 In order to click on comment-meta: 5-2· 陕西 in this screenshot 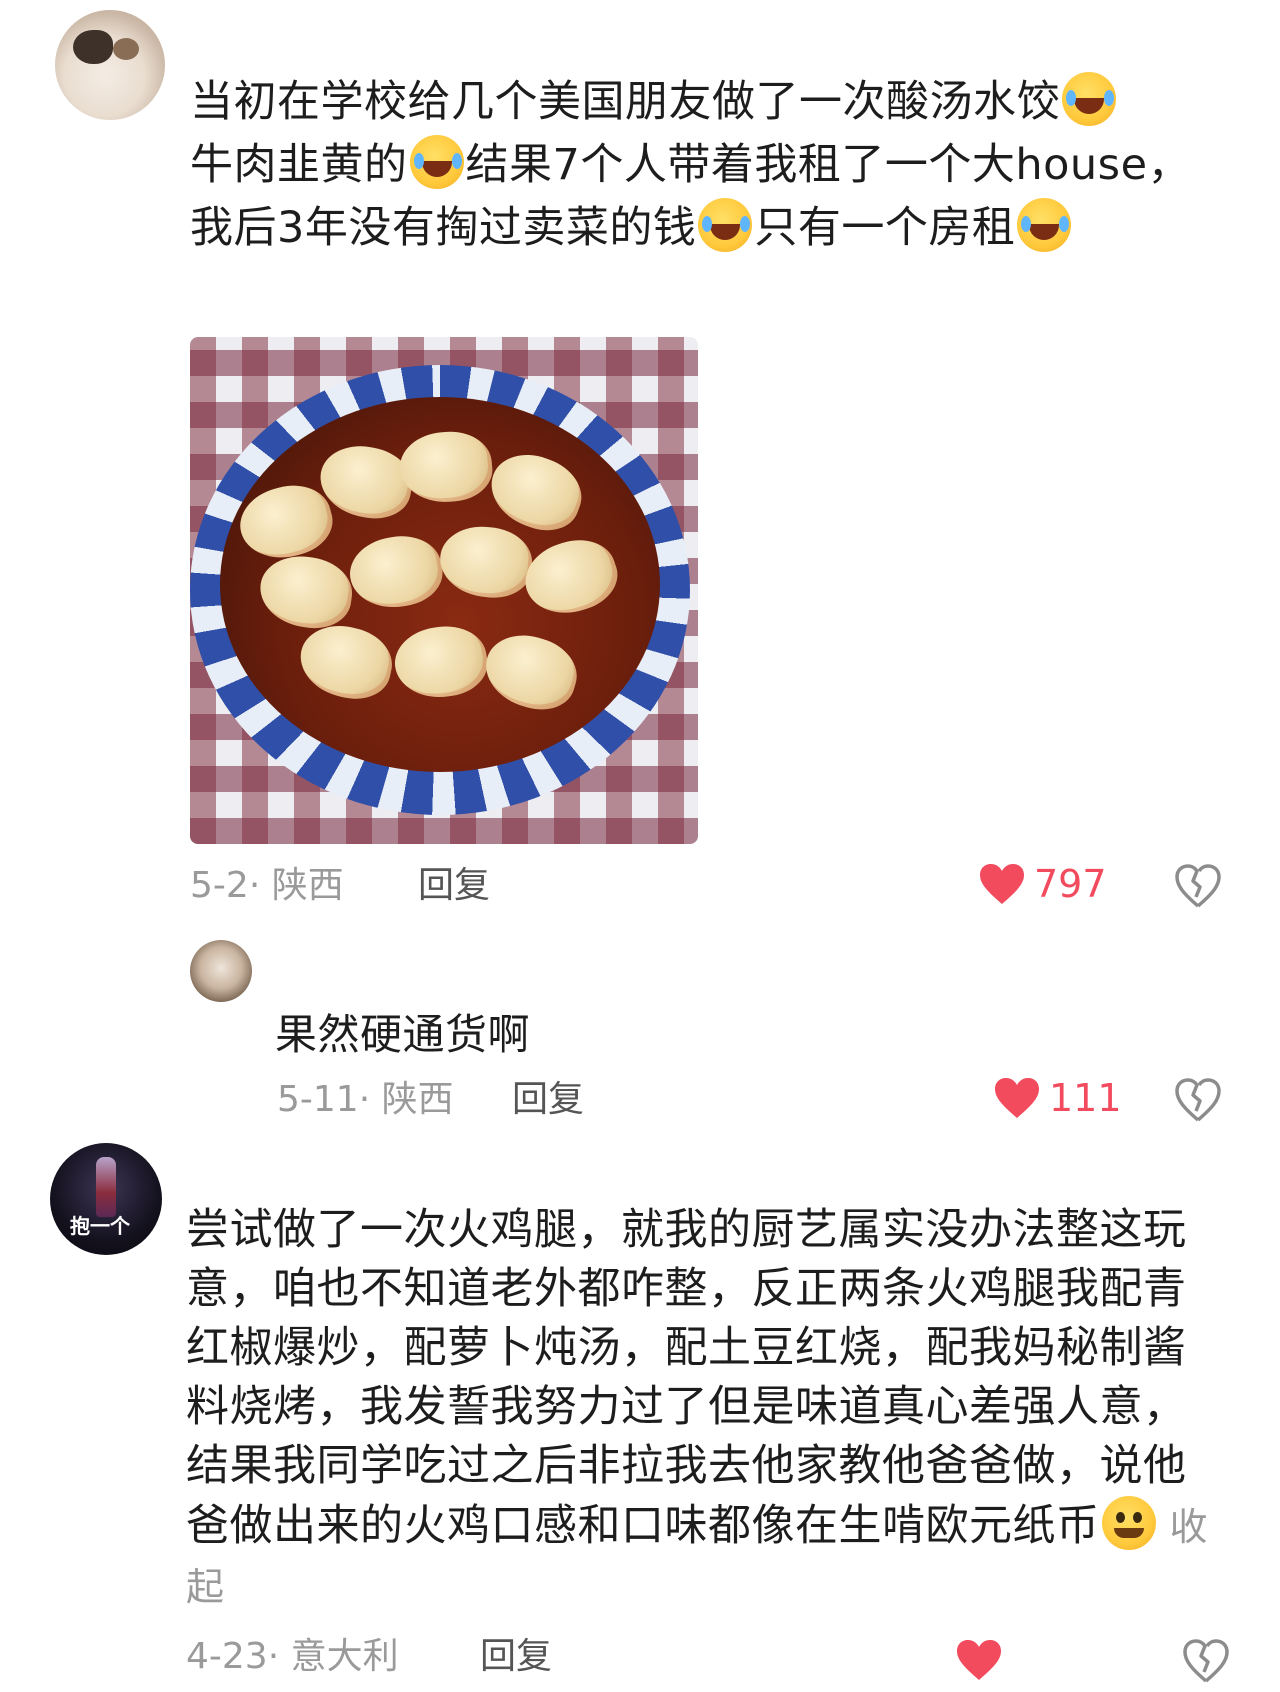, I will do `click(267, 885)`.